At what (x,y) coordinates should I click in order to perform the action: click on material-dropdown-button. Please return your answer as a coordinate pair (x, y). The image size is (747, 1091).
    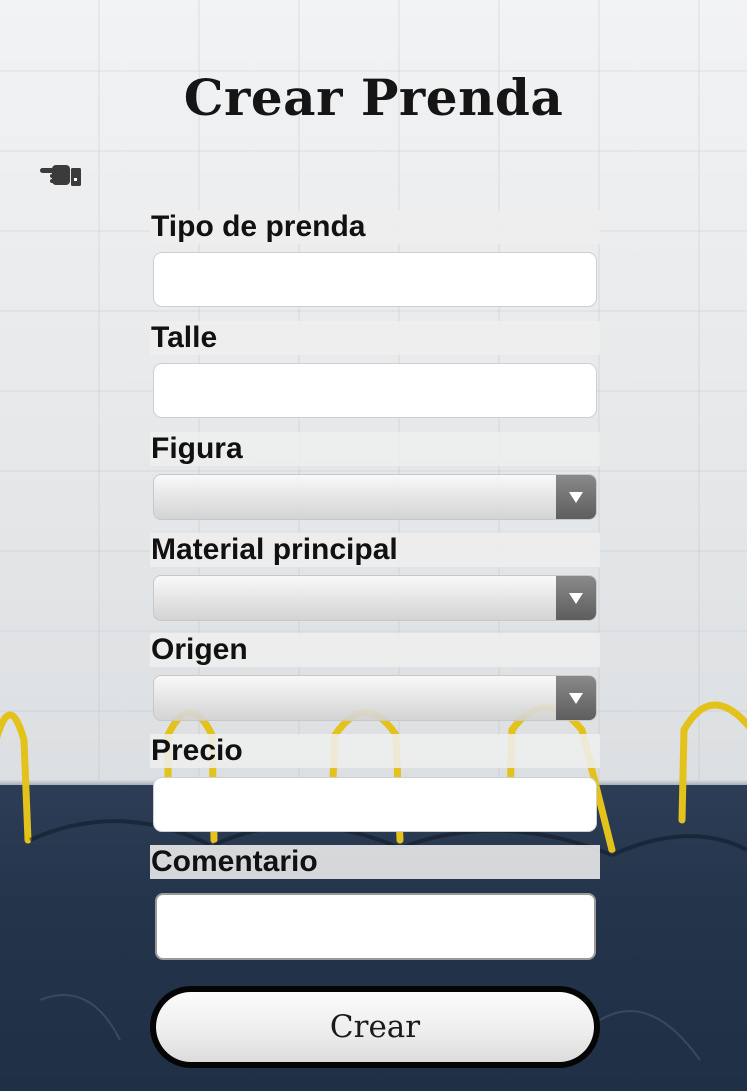
    Looking at the image, I should click on (576, 598).